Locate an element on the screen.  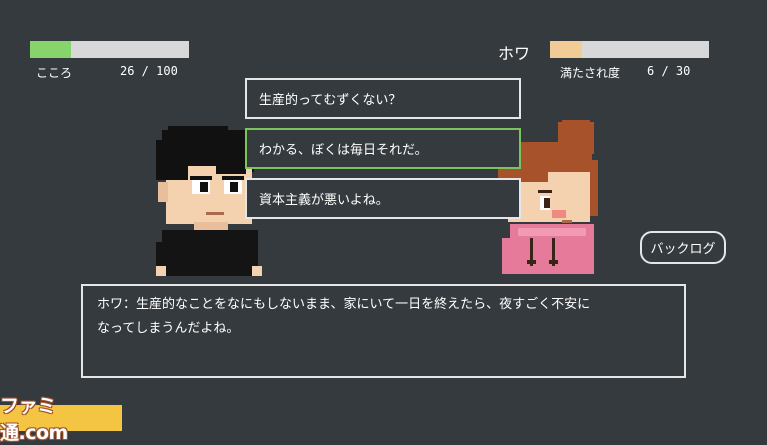
choice-1-text: 生産的ってむずくない？ is located at coordinates (330, 100).